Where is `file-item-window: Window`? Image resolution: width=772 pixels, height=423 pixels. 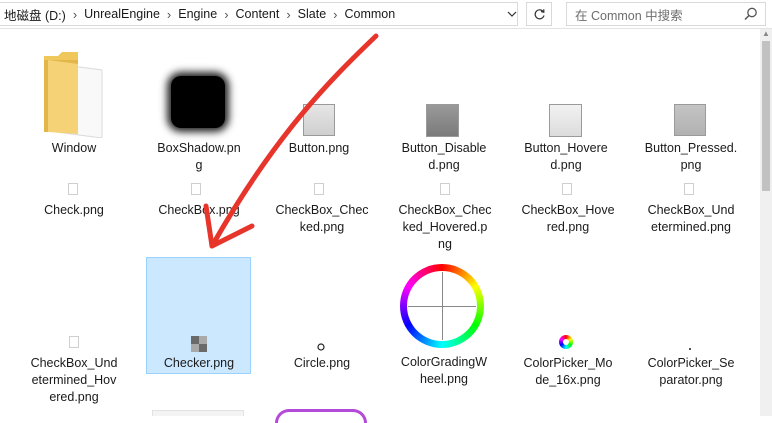
file-item-window: Window is located at coordinates (74, 105).